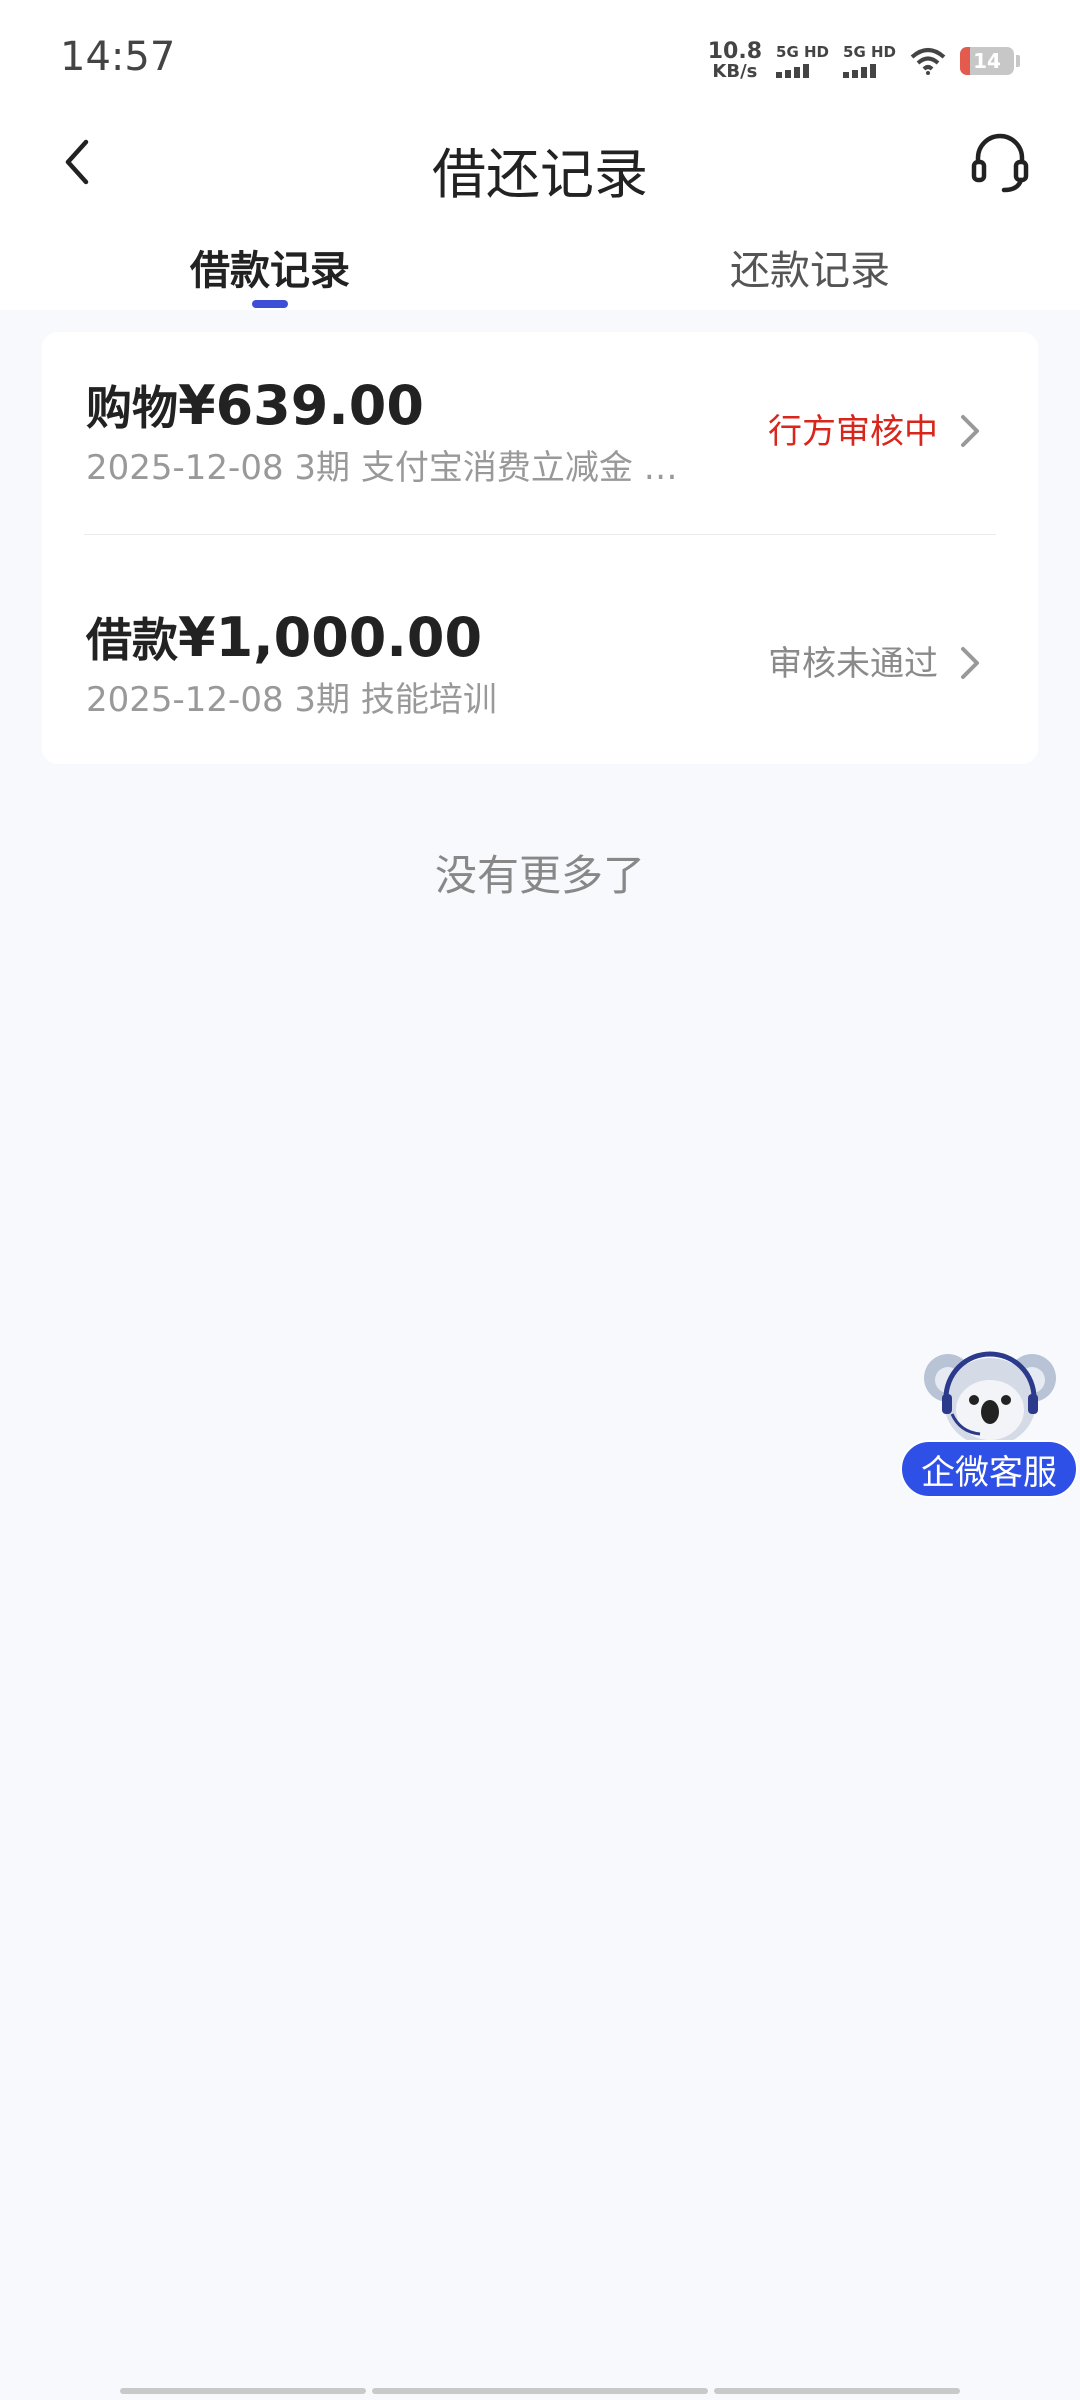  Describe the element at coordinates (540, 534) in the screenshot. I see `divider` at that location.